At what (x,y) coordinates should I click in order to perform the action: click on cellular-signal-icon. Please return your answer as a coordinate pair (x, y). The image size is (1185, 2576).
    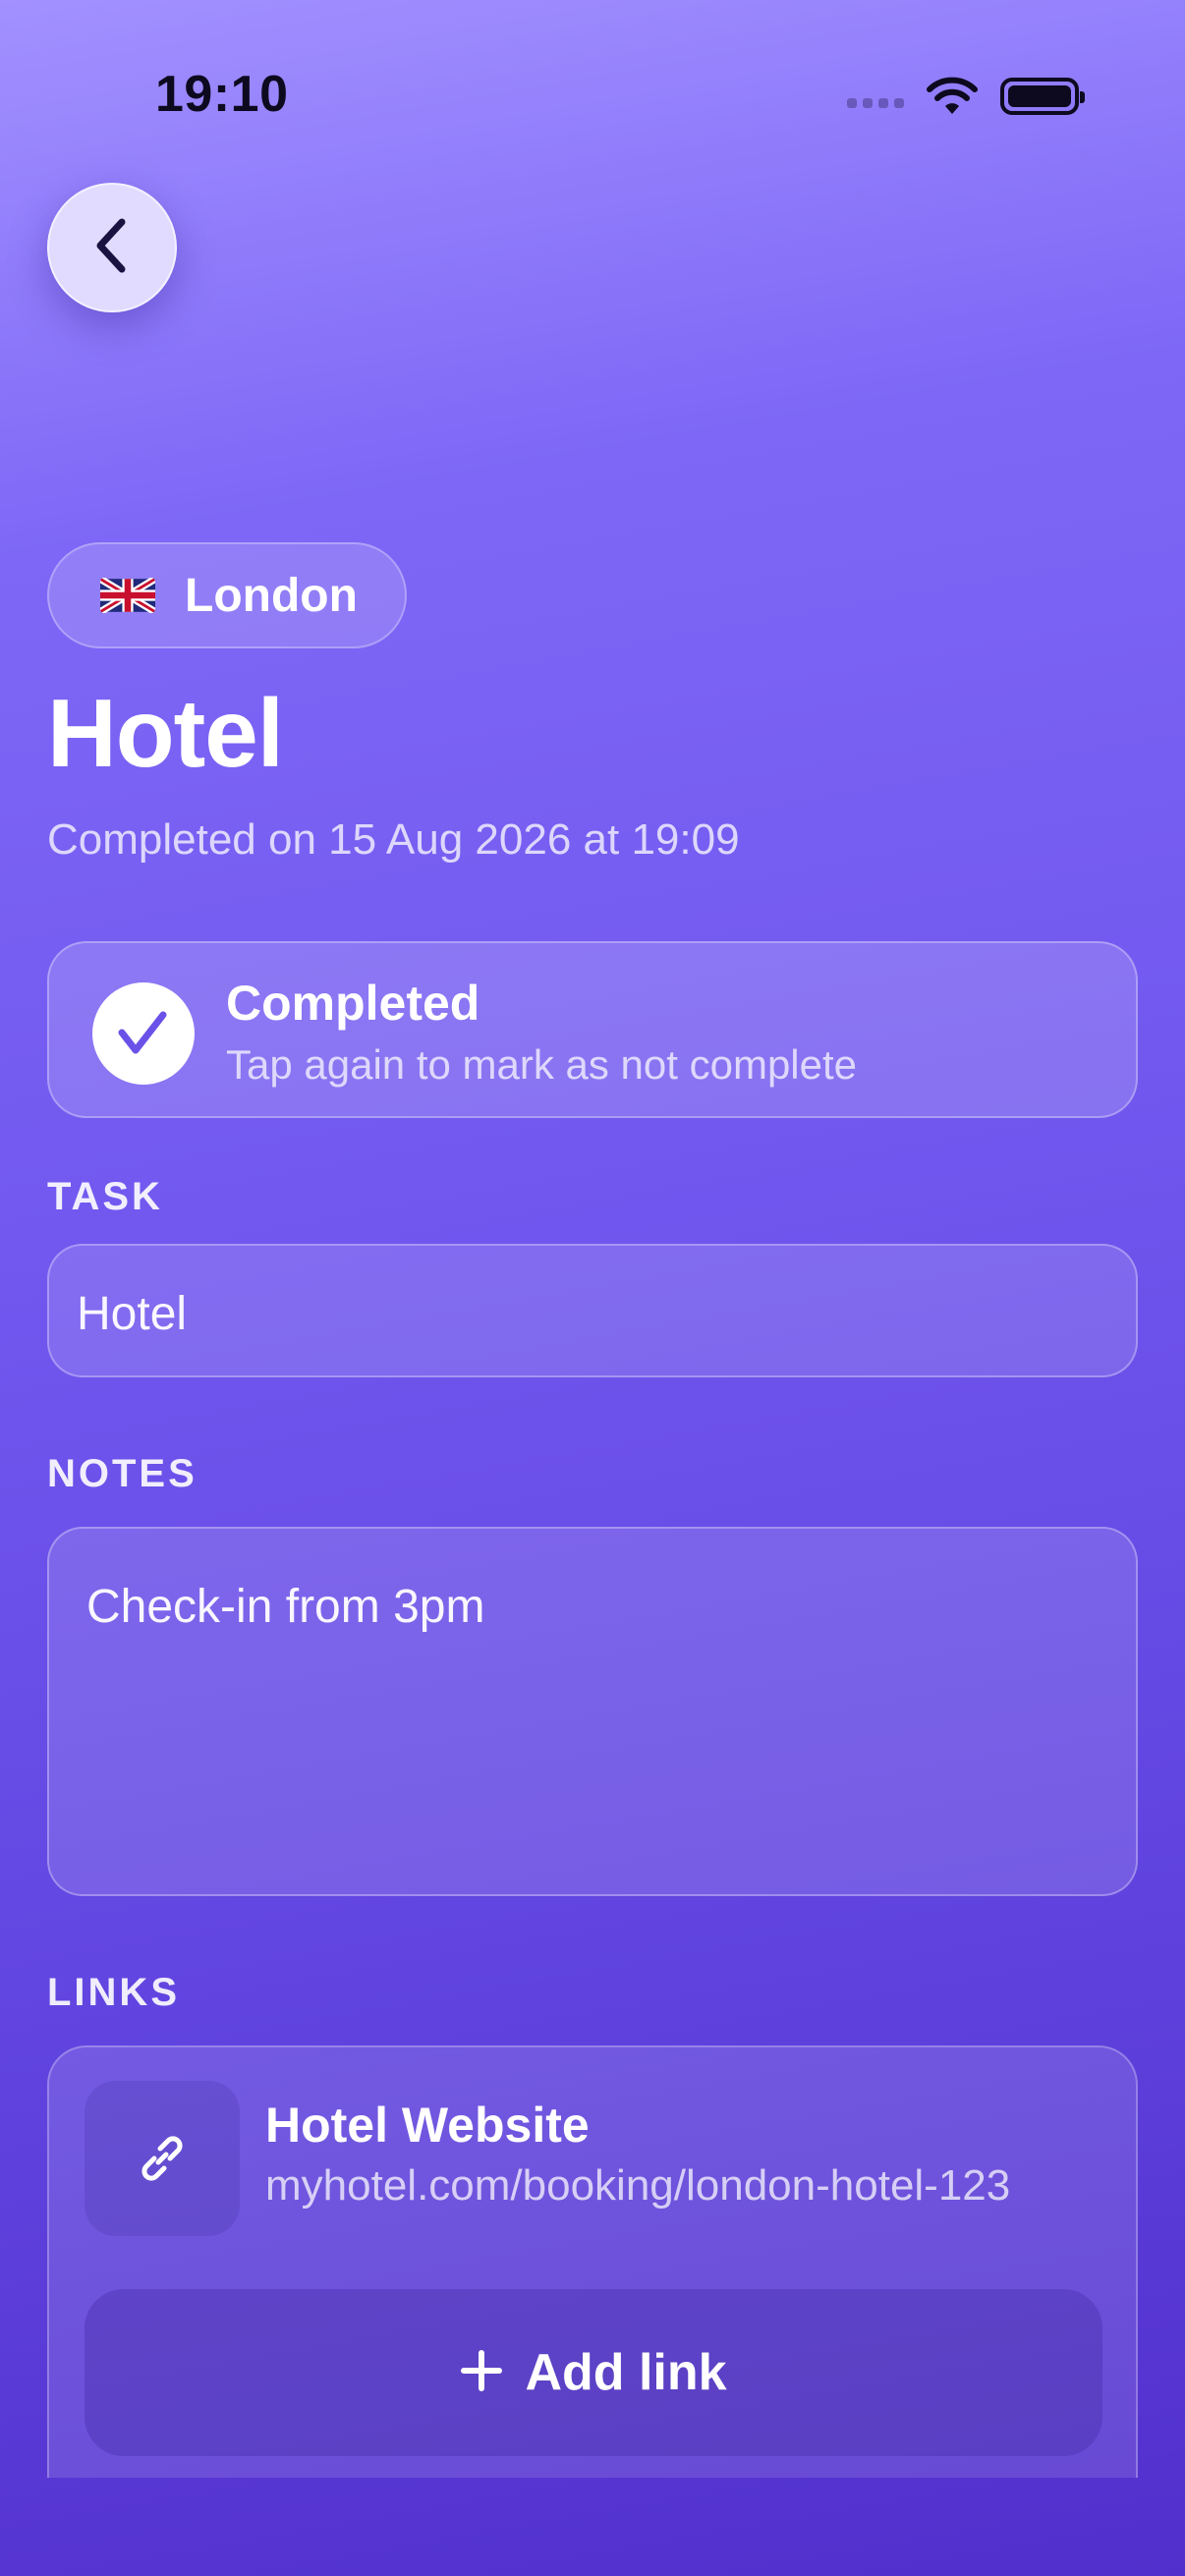
    Looking at the image, I should click on (876, 103).